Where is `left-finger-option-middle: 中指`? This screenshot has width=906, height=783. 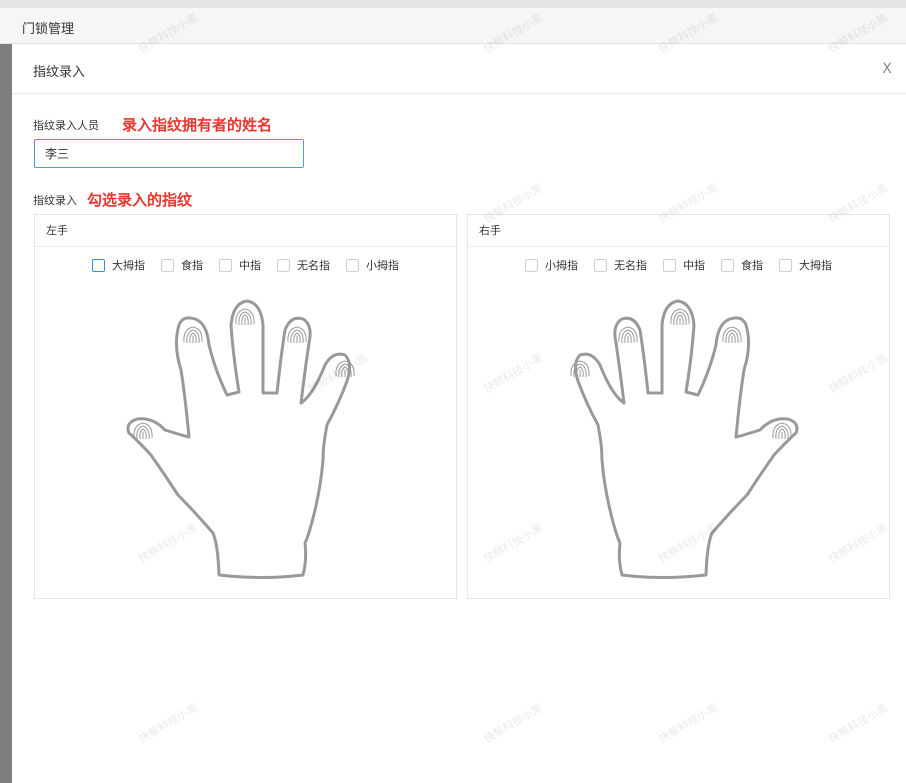
left-finger-option-middle: 中指 is located at coordinates (240, 265).